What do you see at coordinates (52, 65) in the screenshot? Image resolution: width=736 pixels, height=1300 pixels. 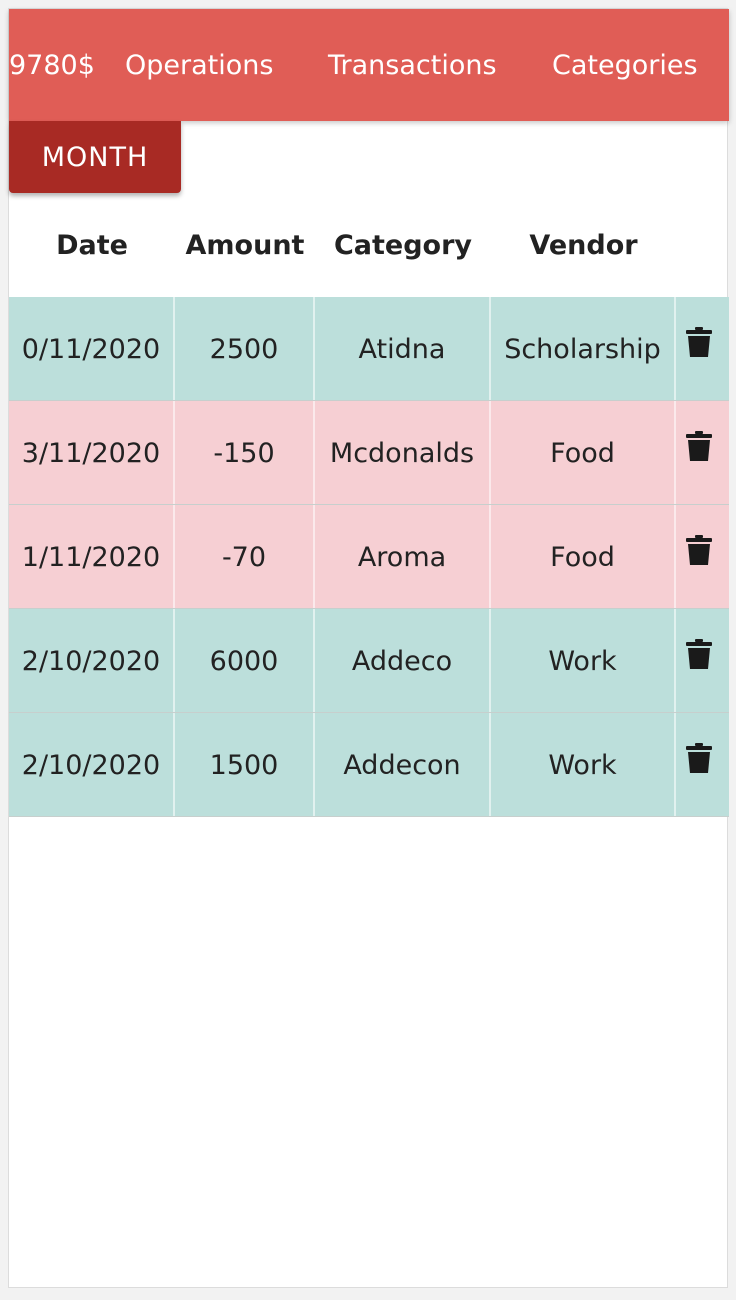 I see `balance-display: 9780$` at bounding box center [52, 65].